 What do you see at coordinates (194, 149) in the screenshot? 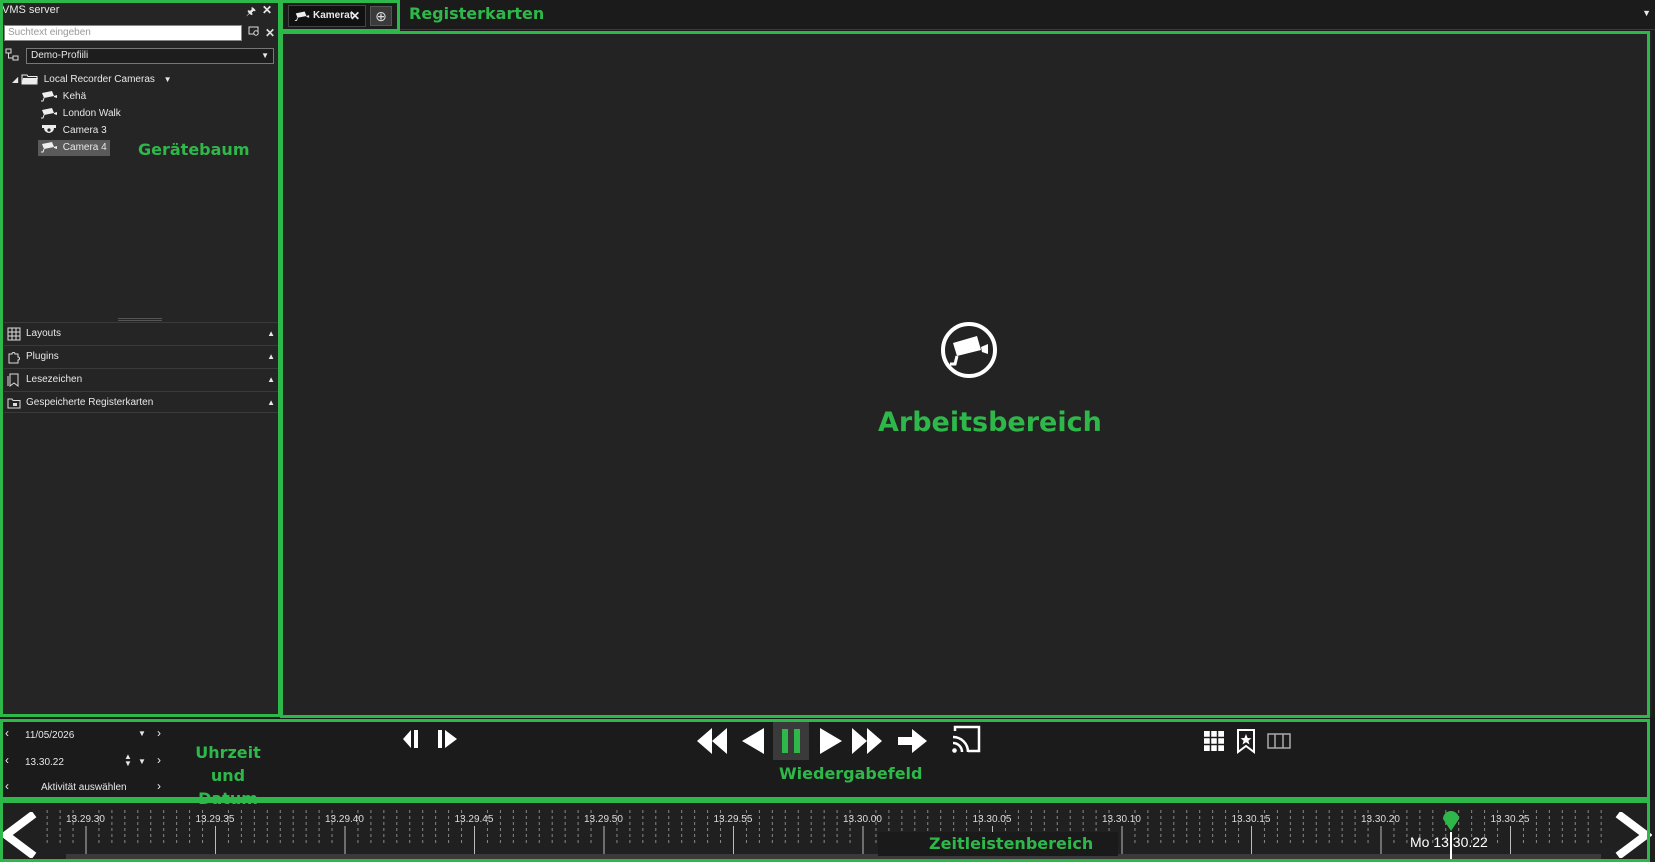
I see `annotation-tree-label: Gerätebaum` at bounding box center [194, 149].